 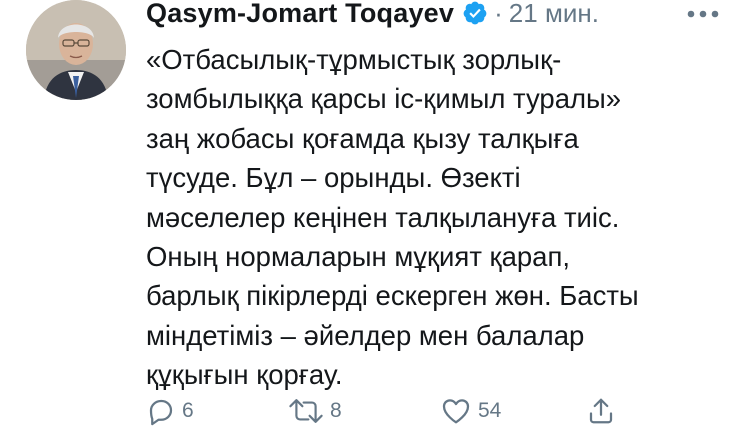 What do you see at coordinates (358, 257) in the screenshot?
I see `tweet-text-line: Оның нормаларын мұқият қарап,` at bounding box center [358, 257].